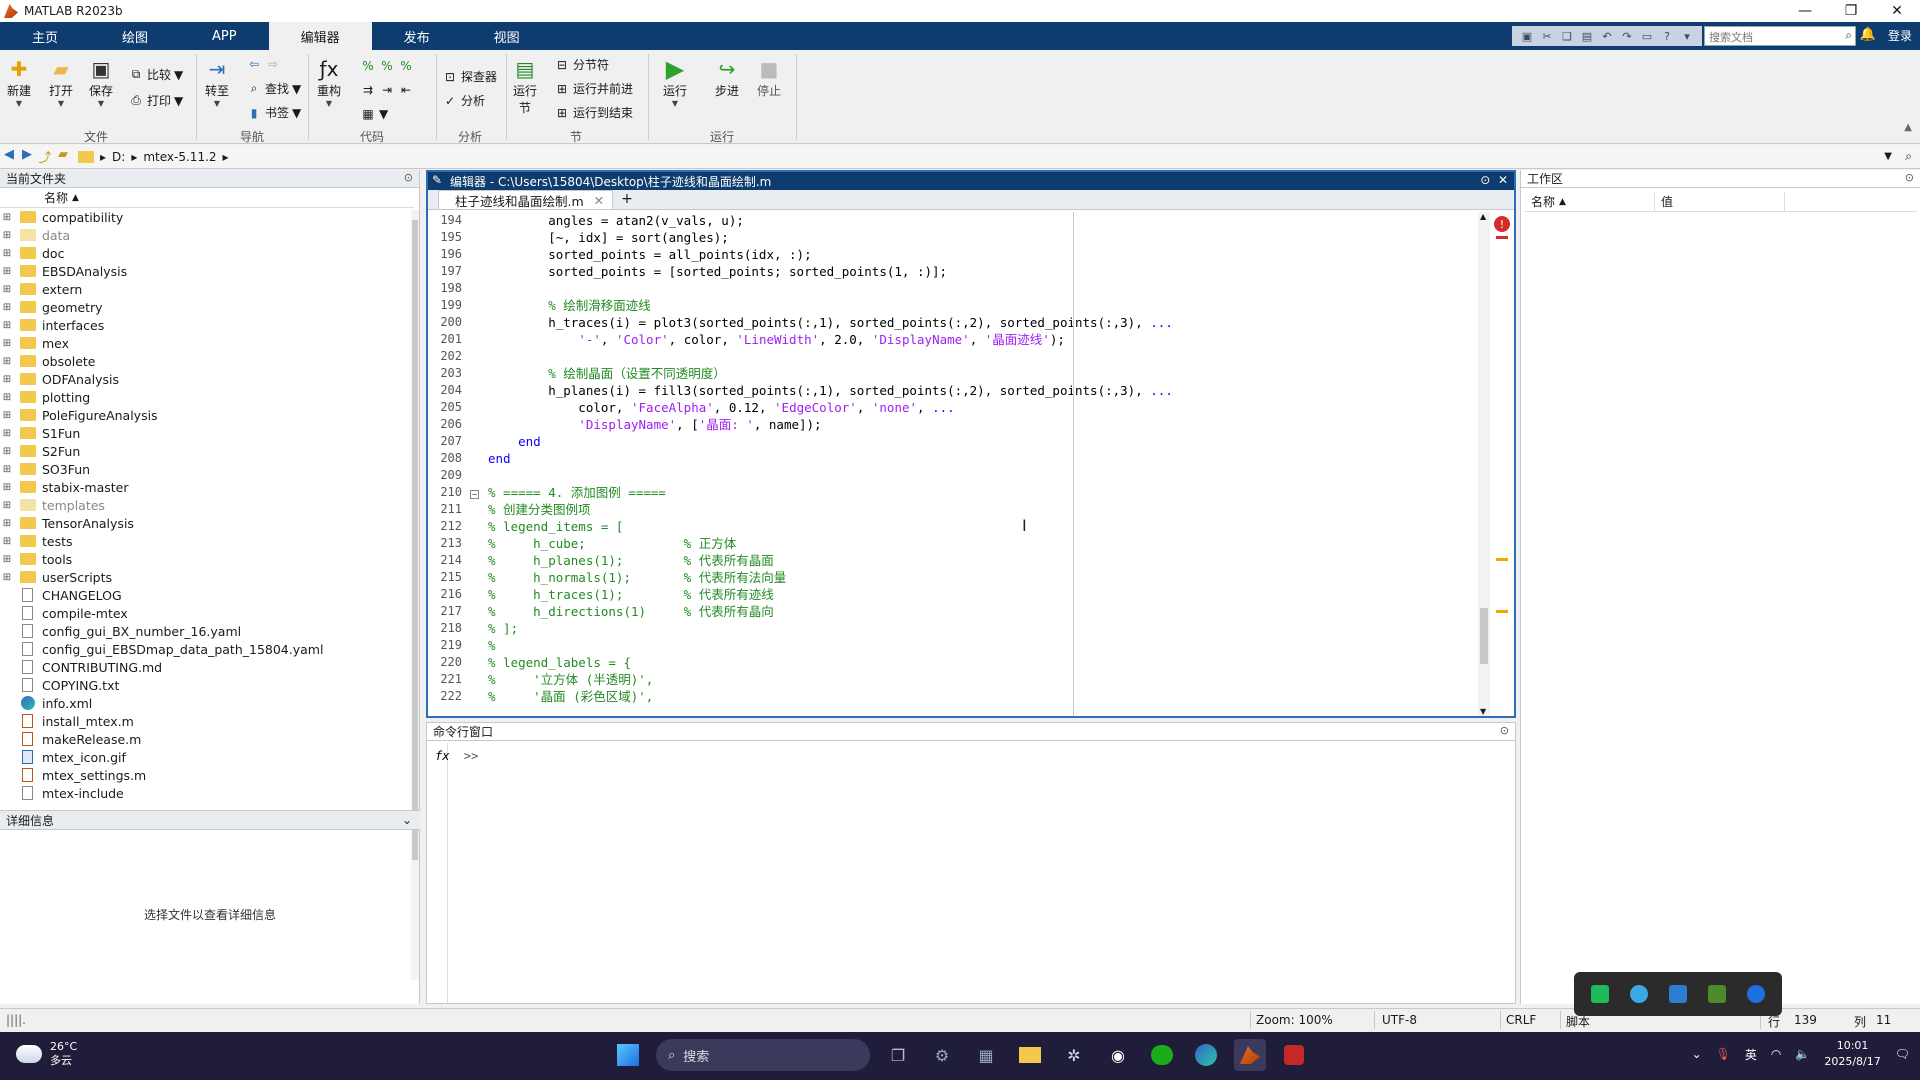 Image resolution: width=1920 pixels, height=1080 pixels. I want to click on code-line: 195 [~, idx] = sort(angles);, so click(953, 237).